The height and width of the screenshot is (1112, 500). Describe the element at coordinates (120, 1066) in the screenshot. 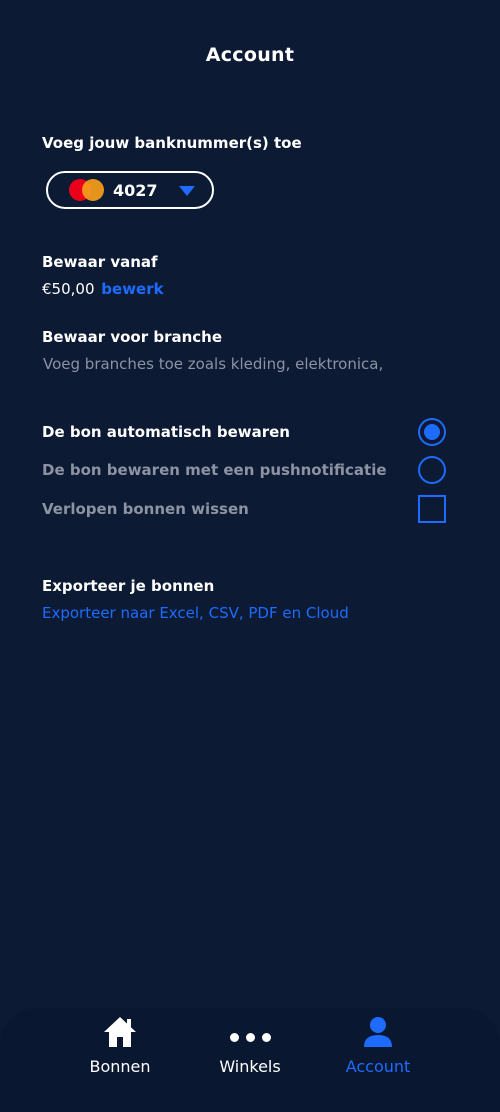

I see `nav-label-bonnen: Bonnen` at that location.